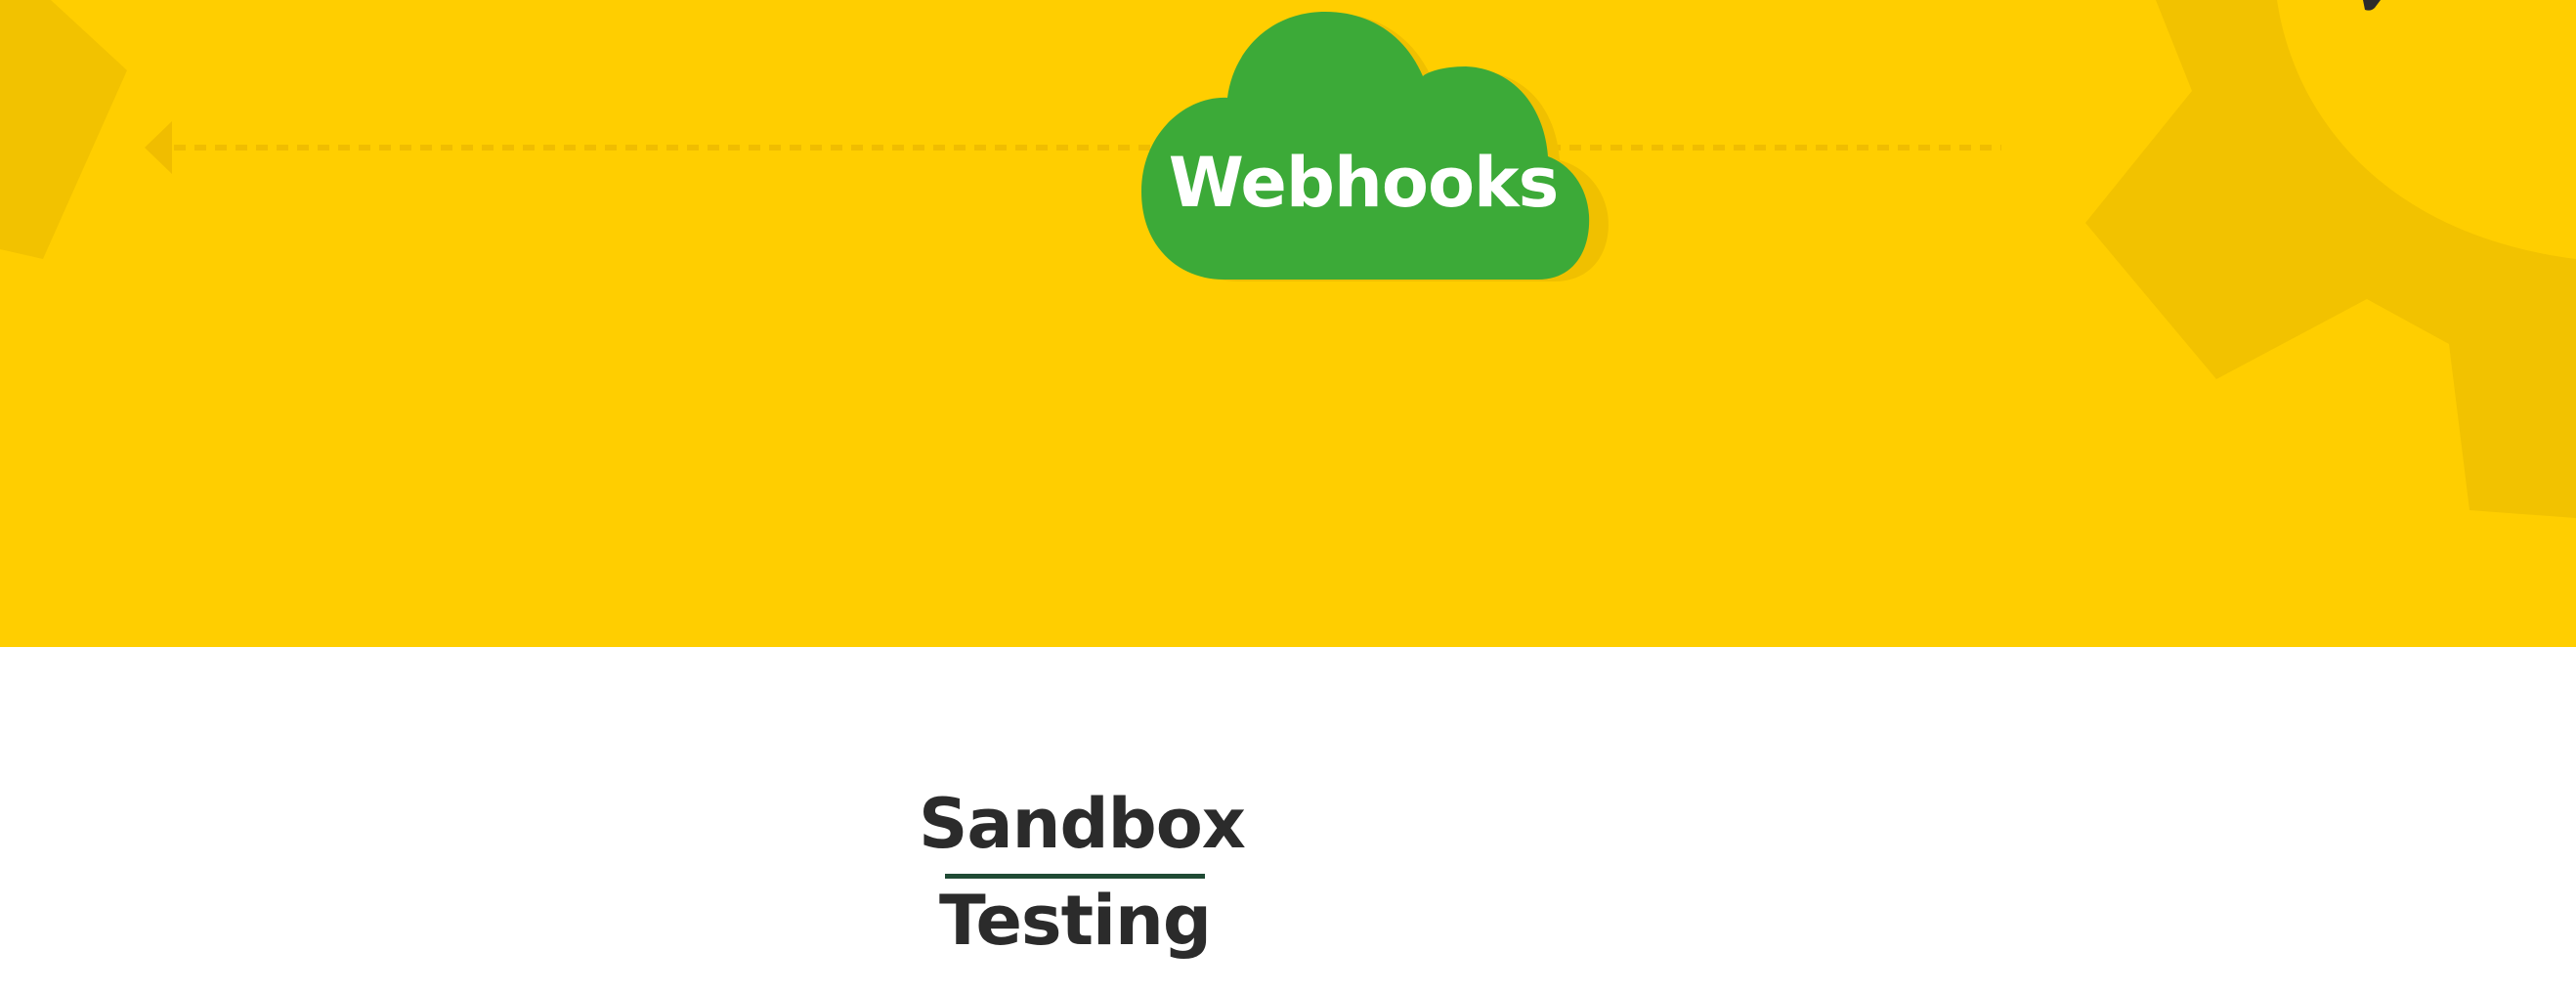 The width and height of the screenshot is (2576, 993). I want to click on top-right-fragment, so click(2372, 5).